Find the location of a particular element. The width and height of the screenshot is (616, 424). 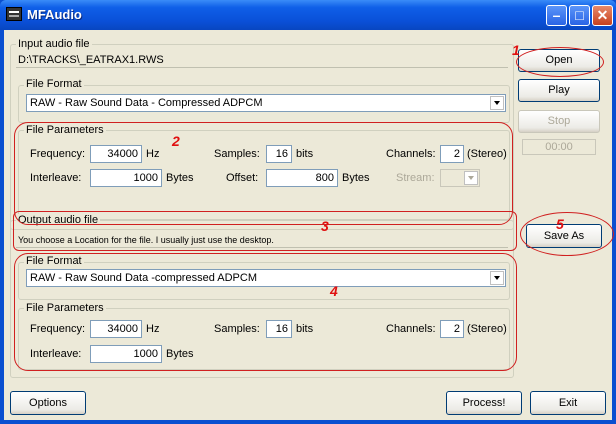

output-path-divider is located at coordinates (262, 247).